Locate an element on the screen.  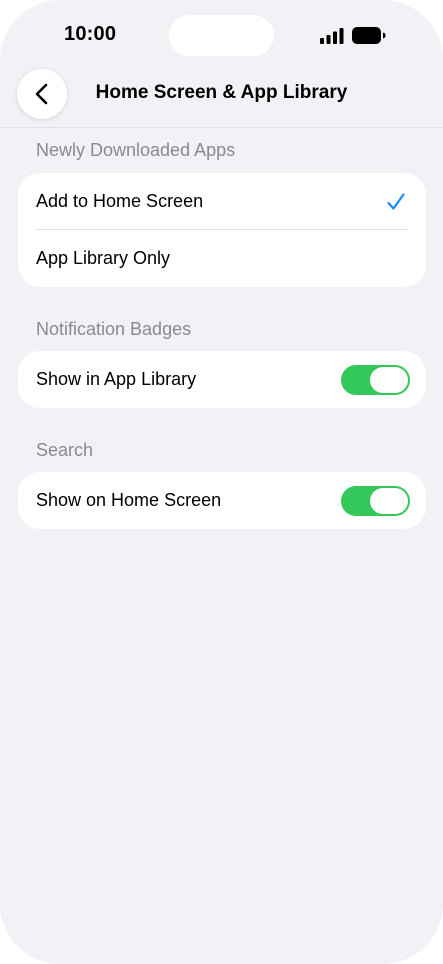
row-label: Show on Home Screen is located at coordinates (129, 500).